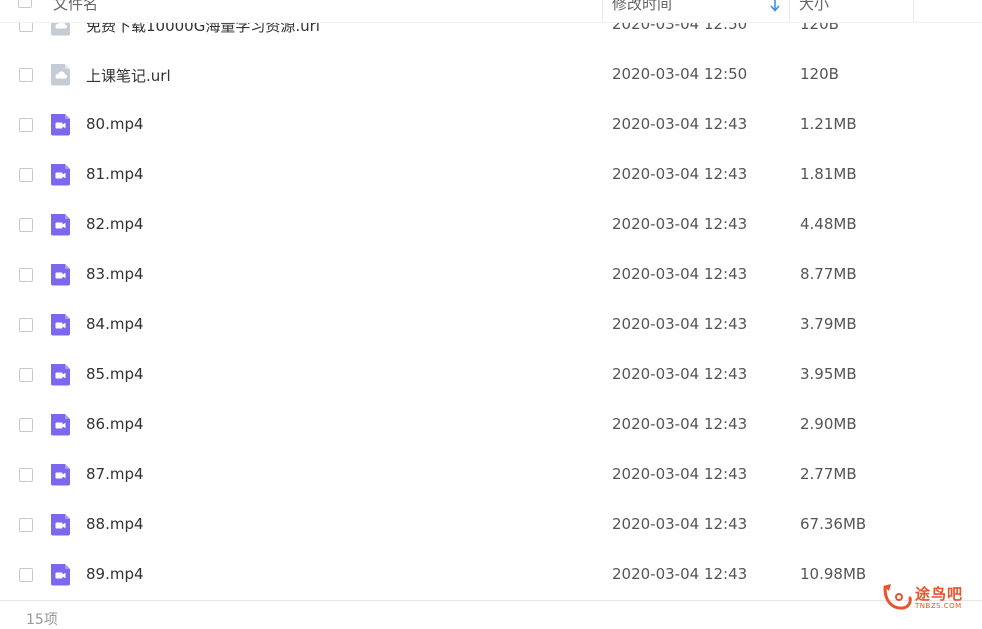 This screenshot has width=982, height=629. I want to click on file-row: 87.mp4 2020-03-04 12:43 2.77MB, so click(491, 475).